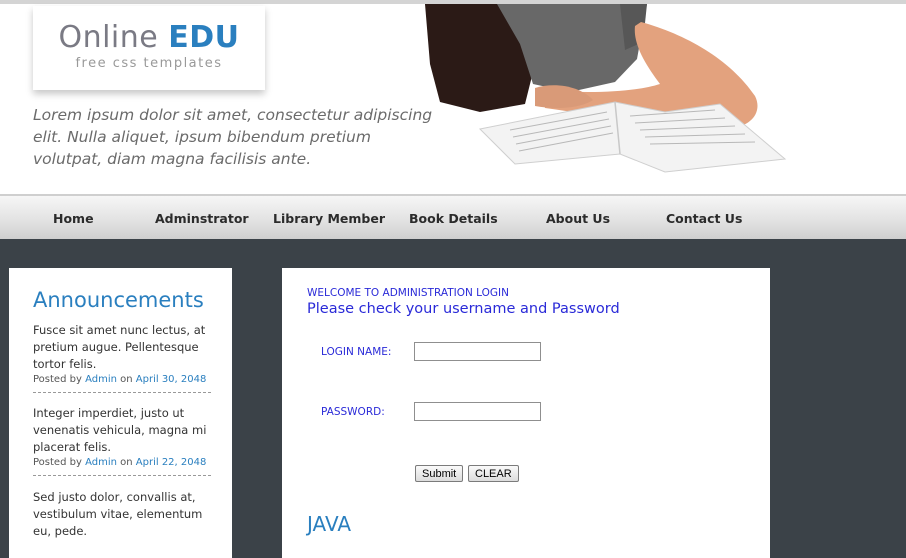  Describe the element at coordinates (329, 218) in the screenshot. I see `nav-library-member: Library Member` at that location.